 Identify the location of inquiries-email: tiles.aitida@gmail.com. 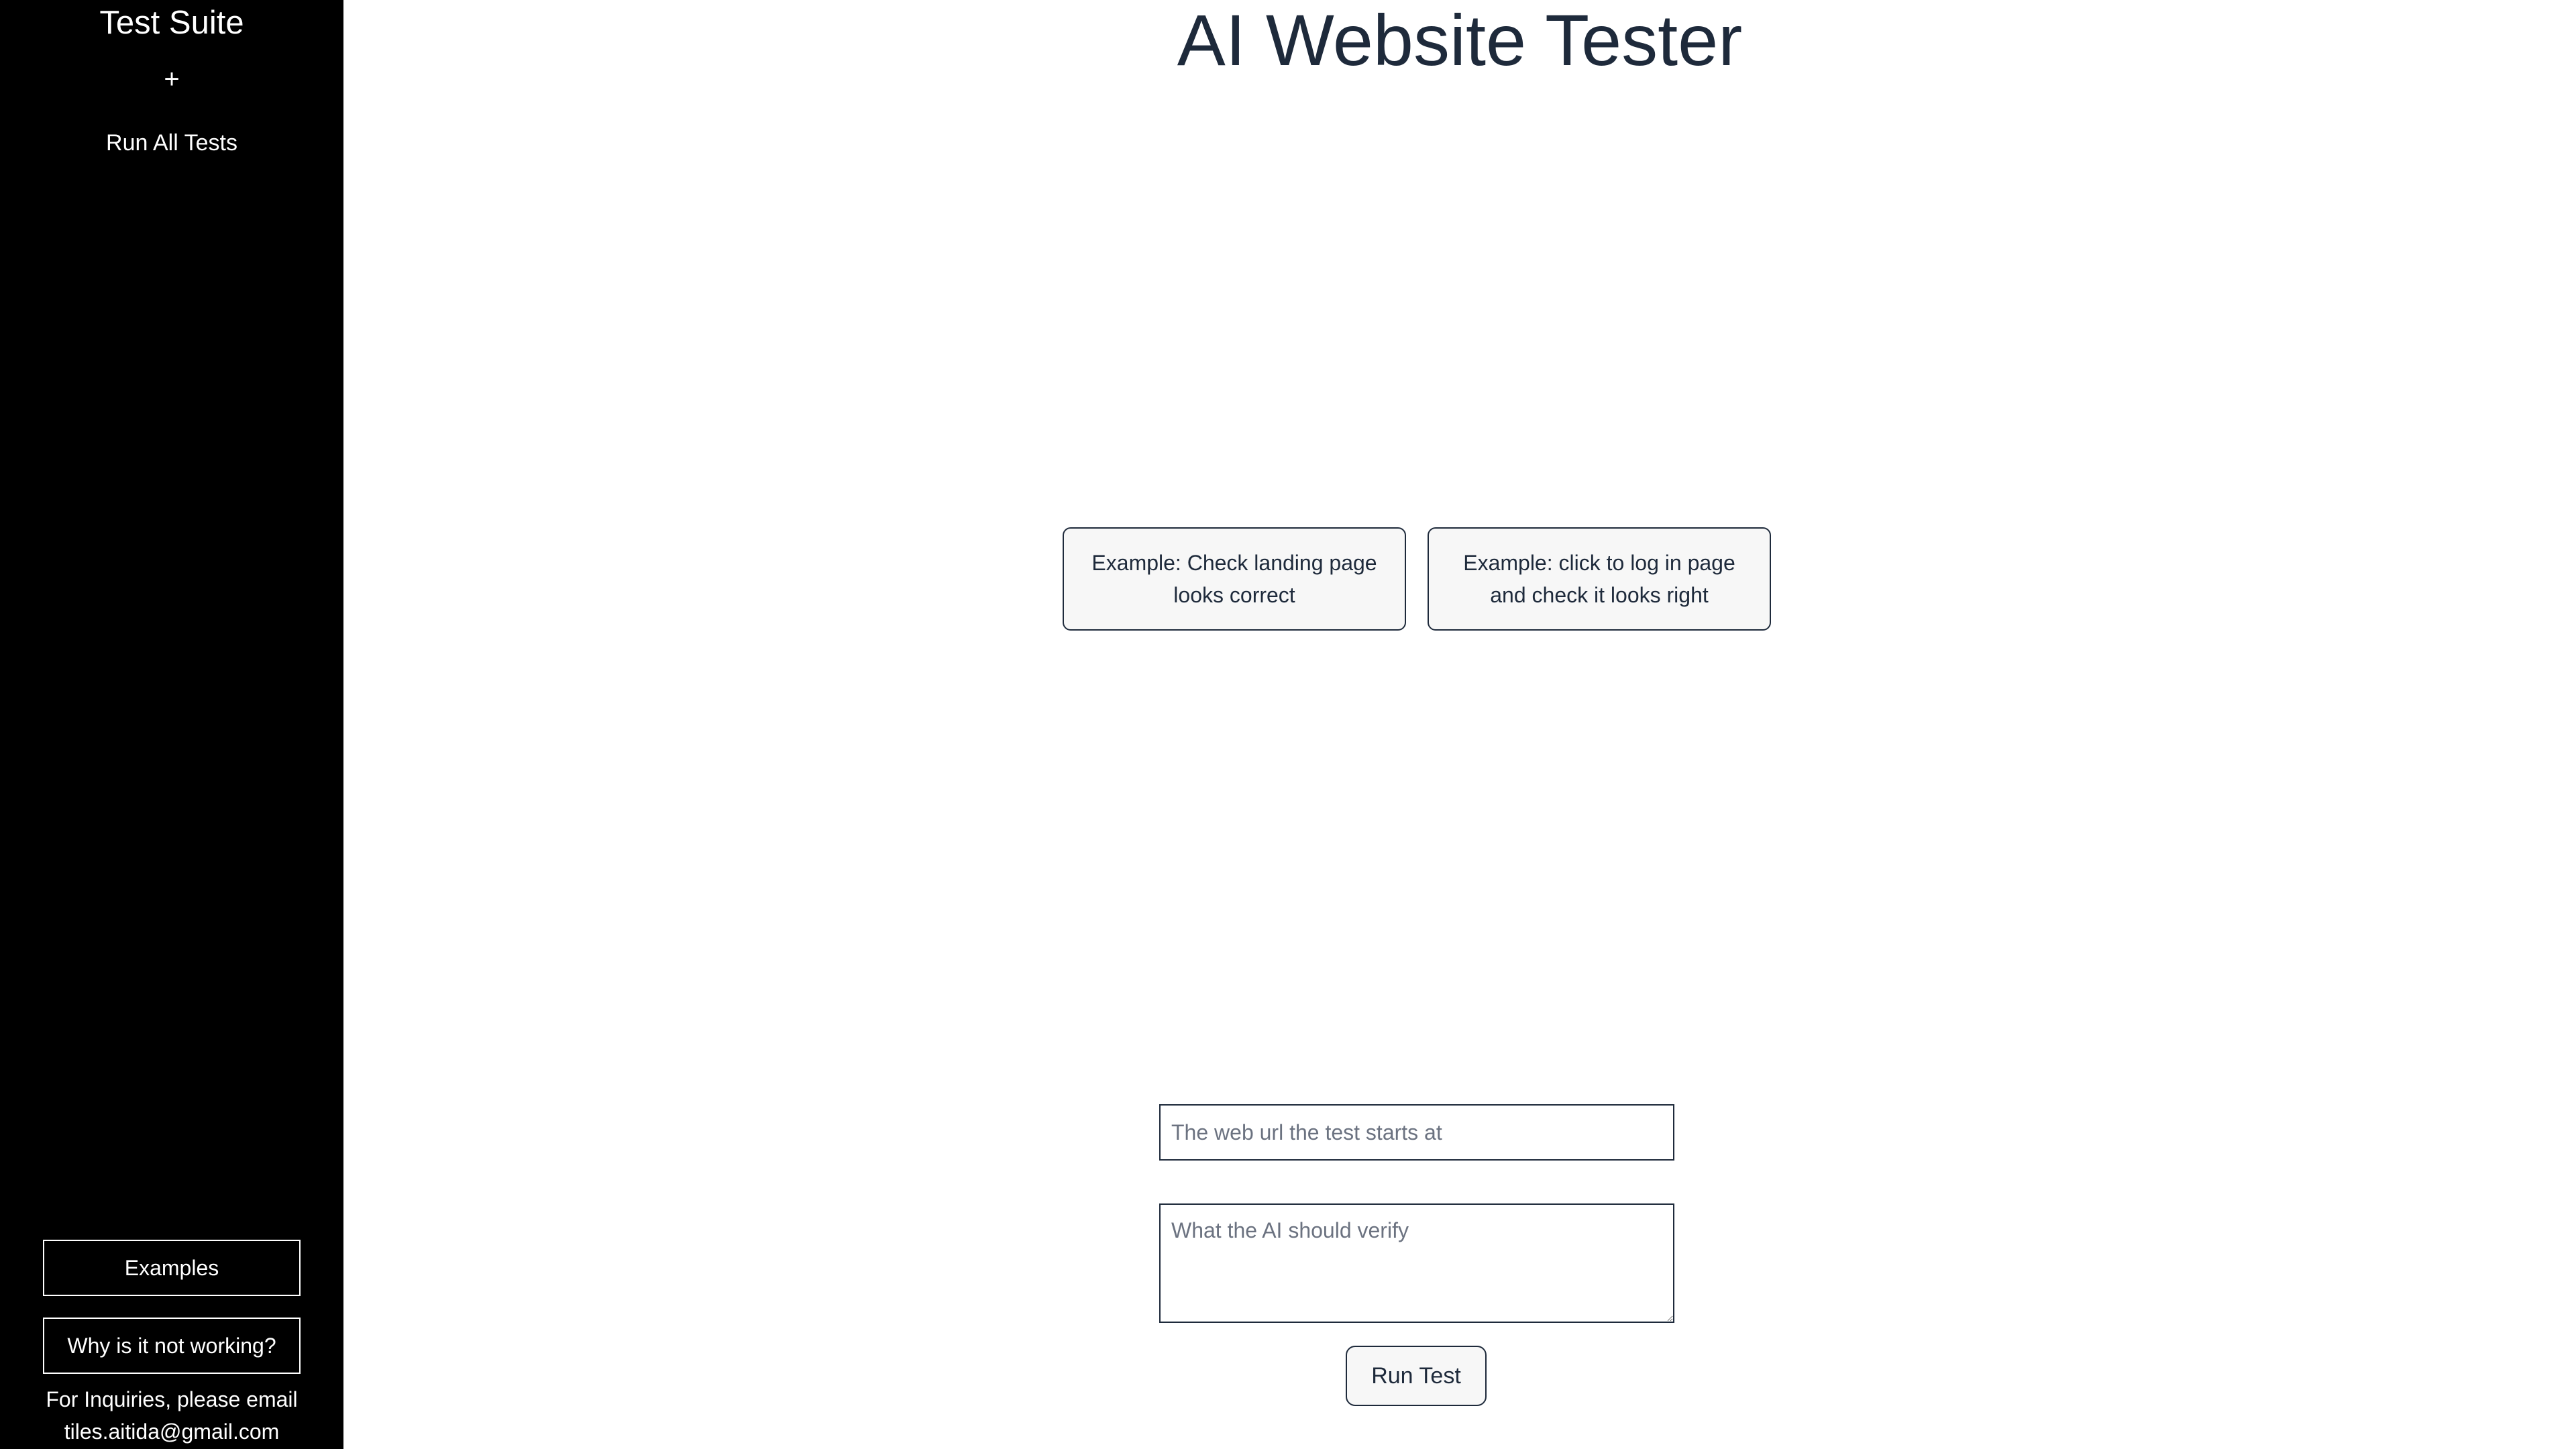
(172, 1431).